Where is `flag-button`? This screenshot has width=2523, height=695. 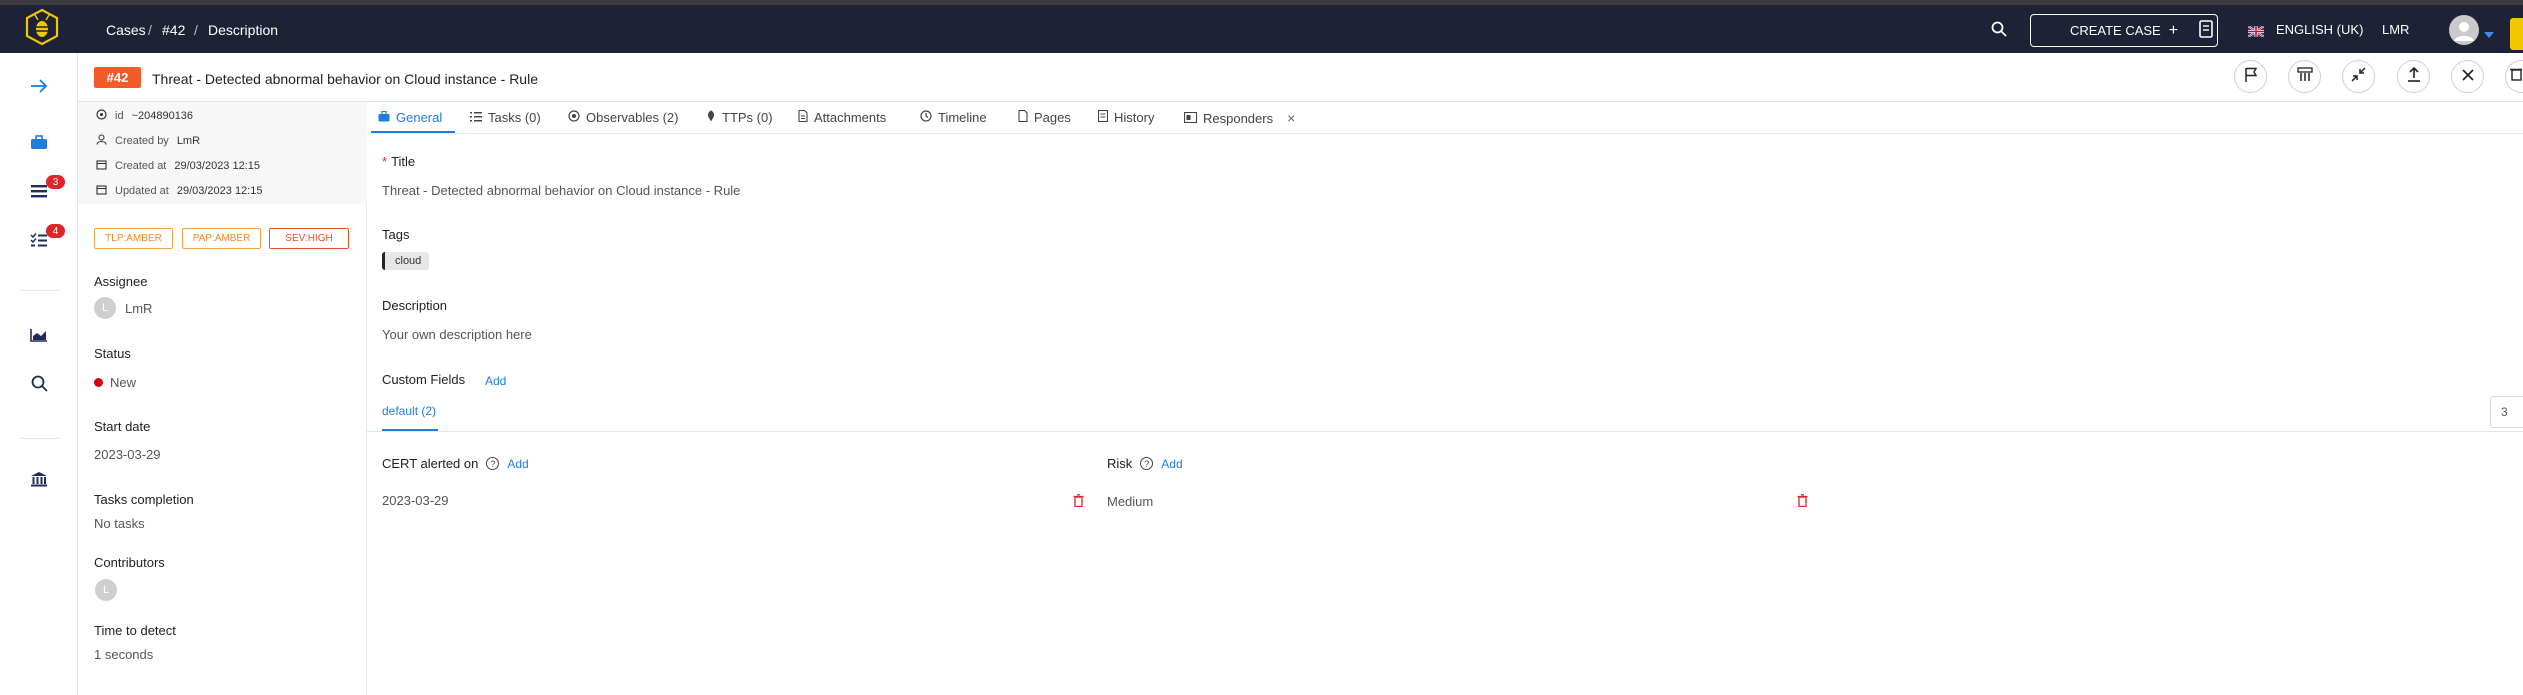 flag-button is located at coordinates (2250, 76).